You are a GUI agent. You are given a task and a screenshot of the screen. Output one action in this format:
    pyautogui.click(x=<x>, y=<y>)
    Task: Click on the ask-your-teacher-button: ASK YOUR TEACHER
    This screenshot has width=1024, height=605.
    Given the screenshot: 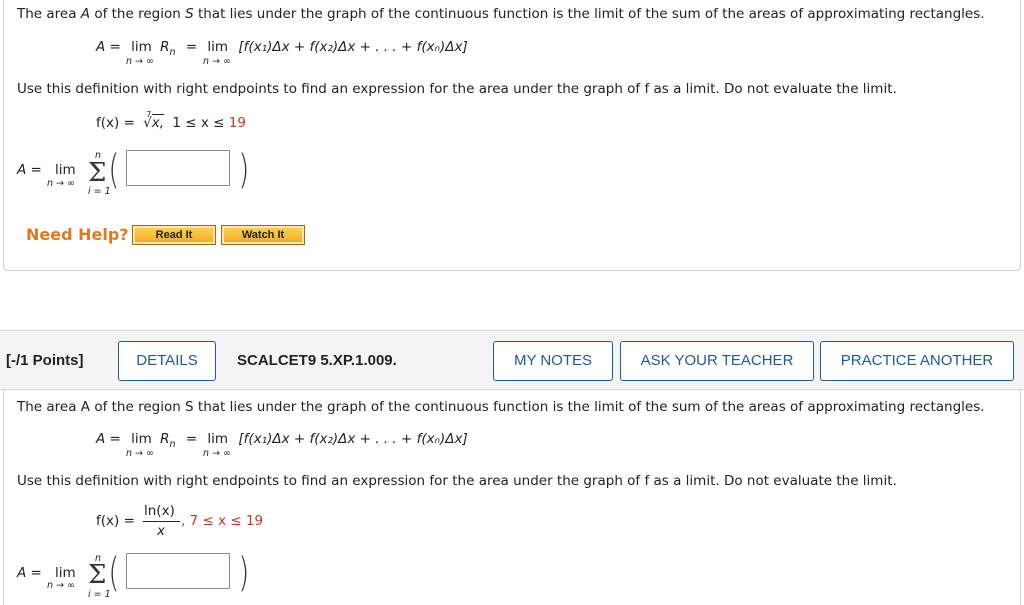 What is the action you would take?
    pyautogui.click(x=717, y=361)
    